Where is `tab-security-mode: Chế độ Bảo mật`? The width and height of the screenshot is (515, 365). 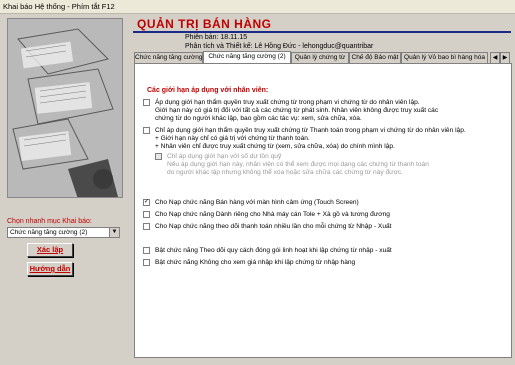
tab-security-mode: Chế độ Bảo mật is located at coordinates (375, 57).